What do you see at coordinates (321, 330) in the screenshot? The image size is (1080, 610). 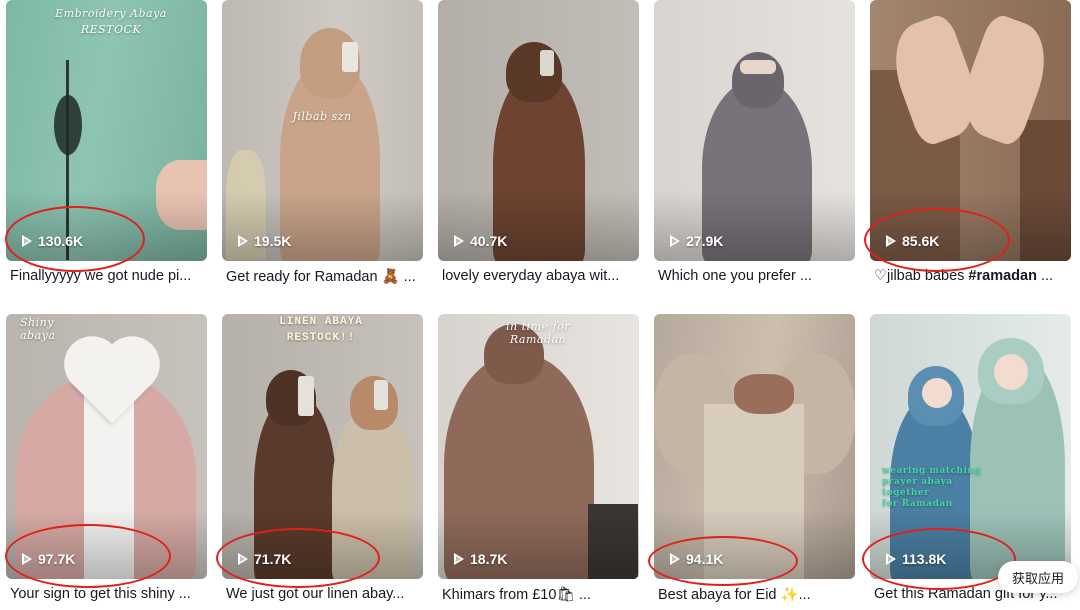 I see `overlay-text: LINEN ABAYA RESTOCK!!` at bounding box center [321, 330].